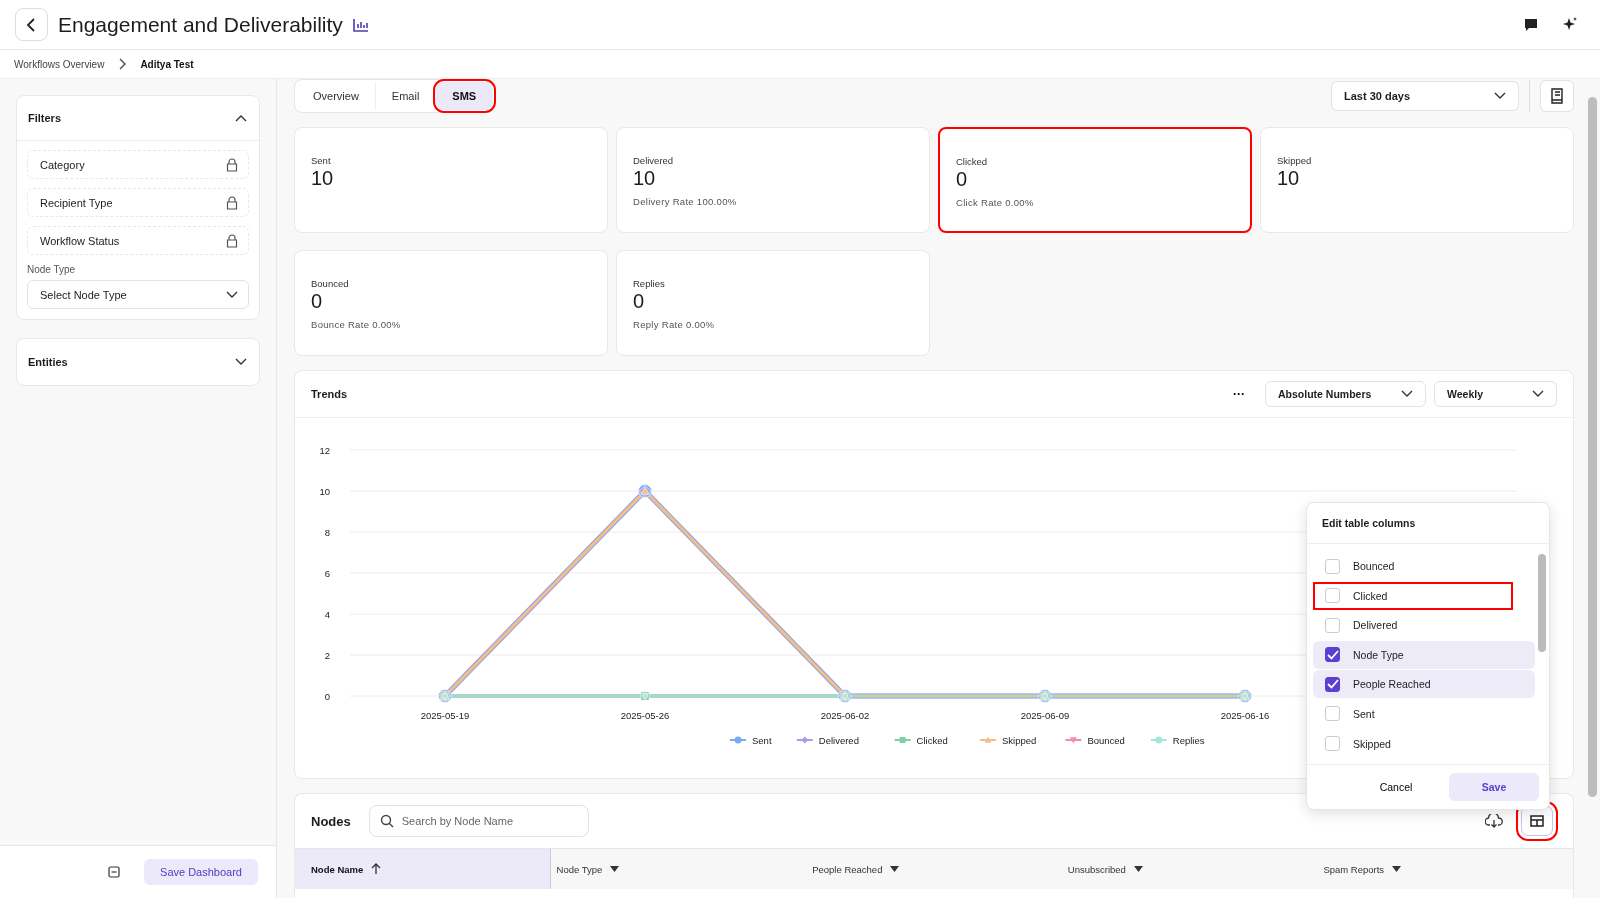 The height and width of the screenshot is (898, 1600). What do you see at coordinates (674, 324) in the screenshot?
I see `stat-rate: Reply Rate 0.00%` at bounding box center [674, 324].